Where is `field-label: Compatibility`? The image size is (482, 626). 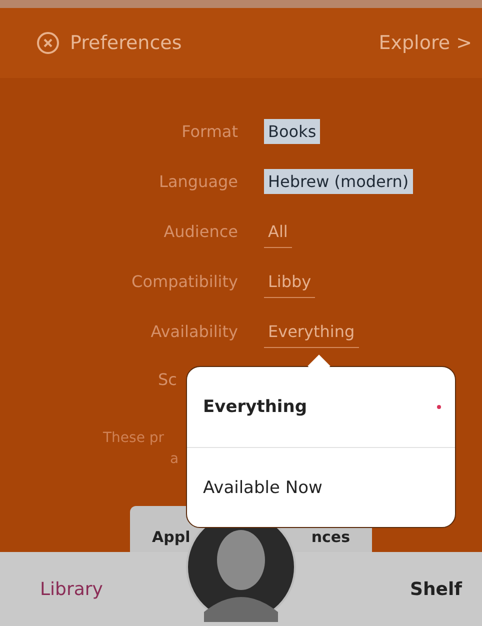
field-label: Compatibility is located at coordinates (184, 281).